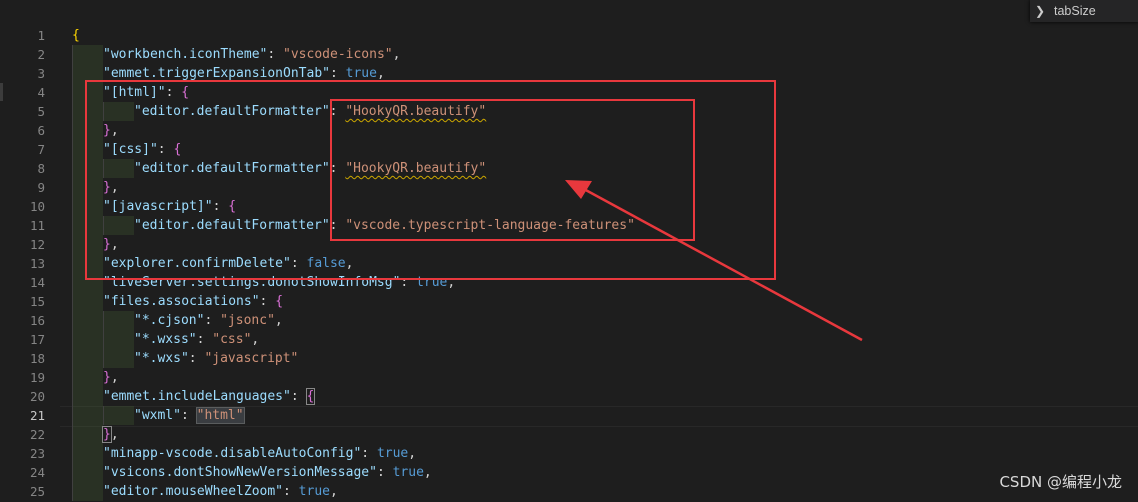 Image resolution: width=1138 pixels, height=502 pixels. I want to click on annotation-arrow, so click(714, 261).